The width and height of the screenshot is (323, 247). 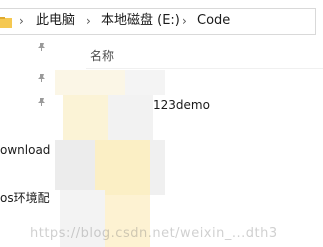 I want to click on column-header-name: 名称, so click(x=102, y=56).